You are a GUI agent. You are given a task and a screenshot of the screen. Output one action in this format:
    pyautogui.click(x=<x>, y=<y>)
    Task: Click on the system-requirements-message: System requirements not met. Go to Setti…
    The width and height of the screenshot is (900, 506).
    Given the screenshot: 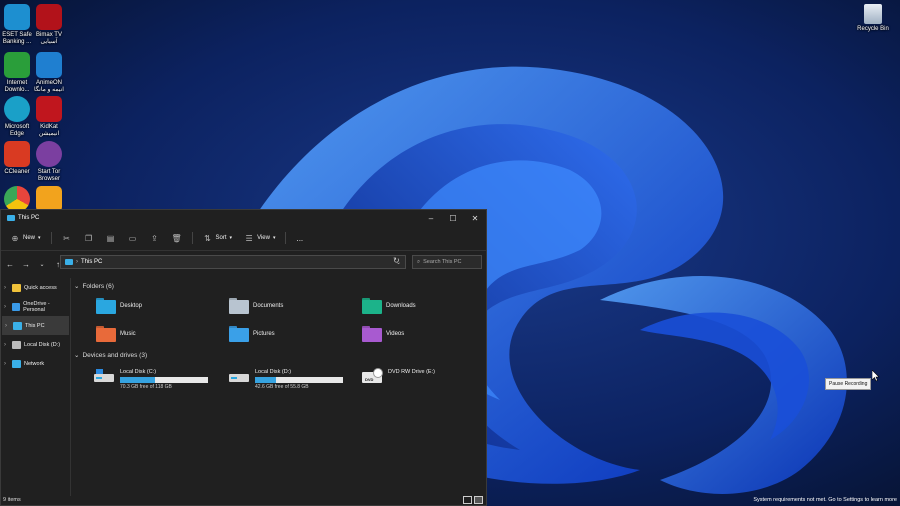 What is the action you would take?
    pyautogui.click(x=825, y=500)
    